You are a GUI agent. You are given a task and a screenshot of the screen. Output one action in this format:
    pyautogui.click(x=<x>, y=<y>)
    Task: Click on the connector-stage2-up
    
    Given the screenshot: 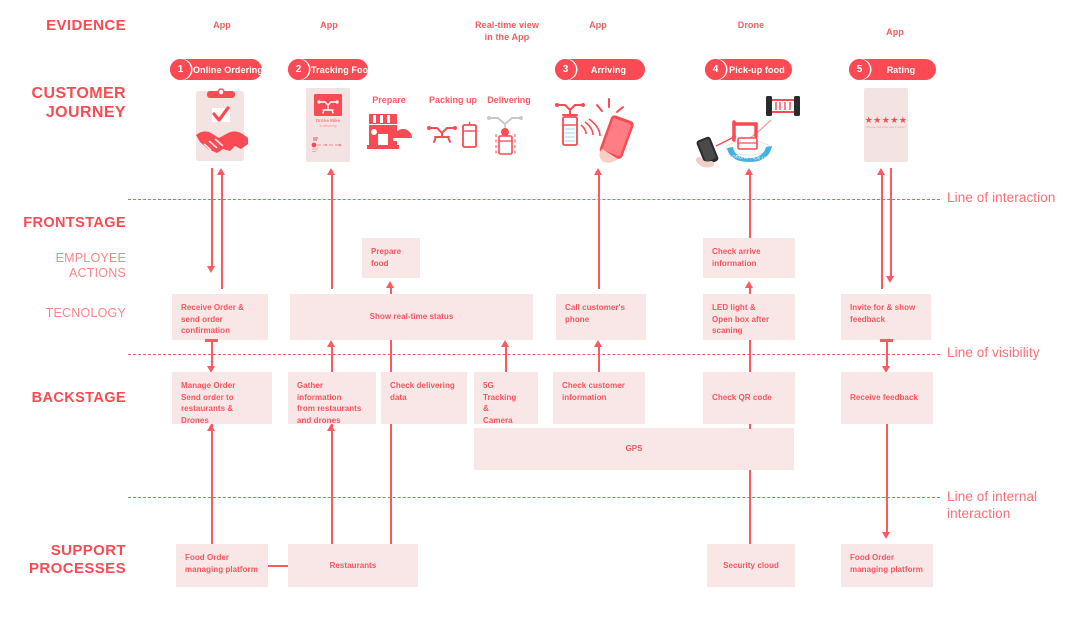 What is the action you would take?
    pyautogui.click(x=332, y=232)
    